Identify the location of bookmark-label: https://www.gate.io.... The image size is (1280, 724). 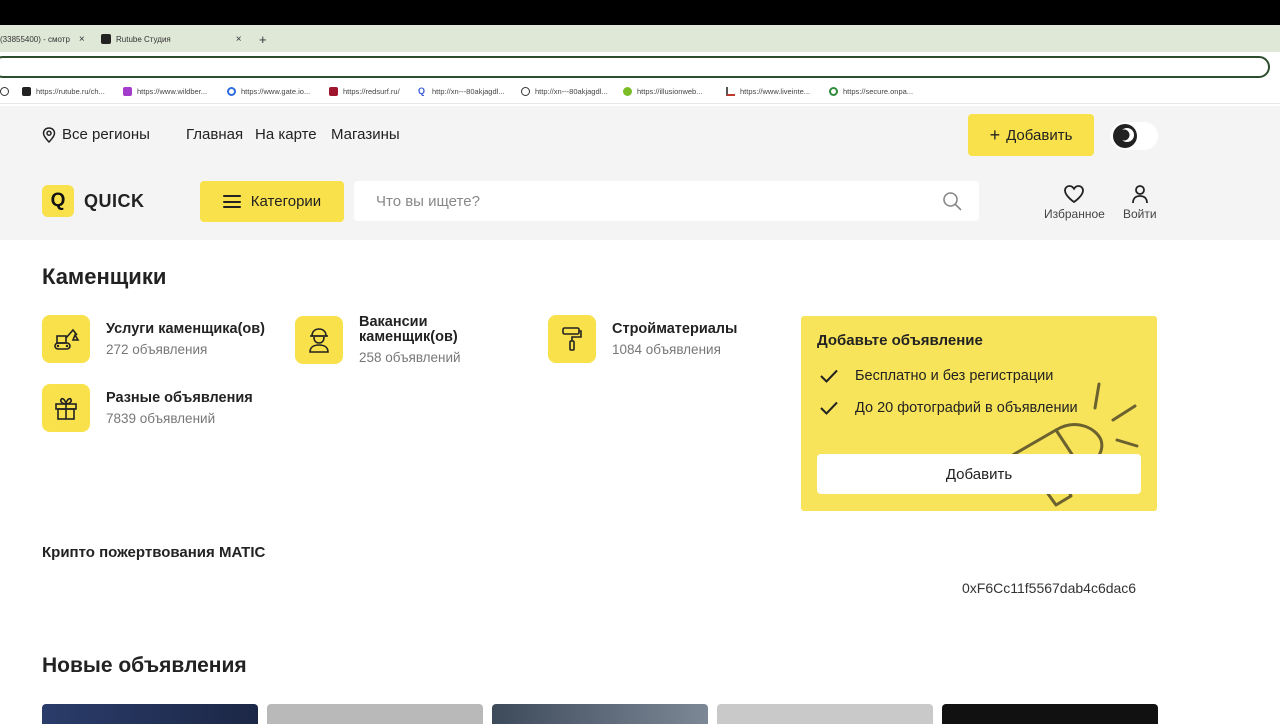
(276, 91).